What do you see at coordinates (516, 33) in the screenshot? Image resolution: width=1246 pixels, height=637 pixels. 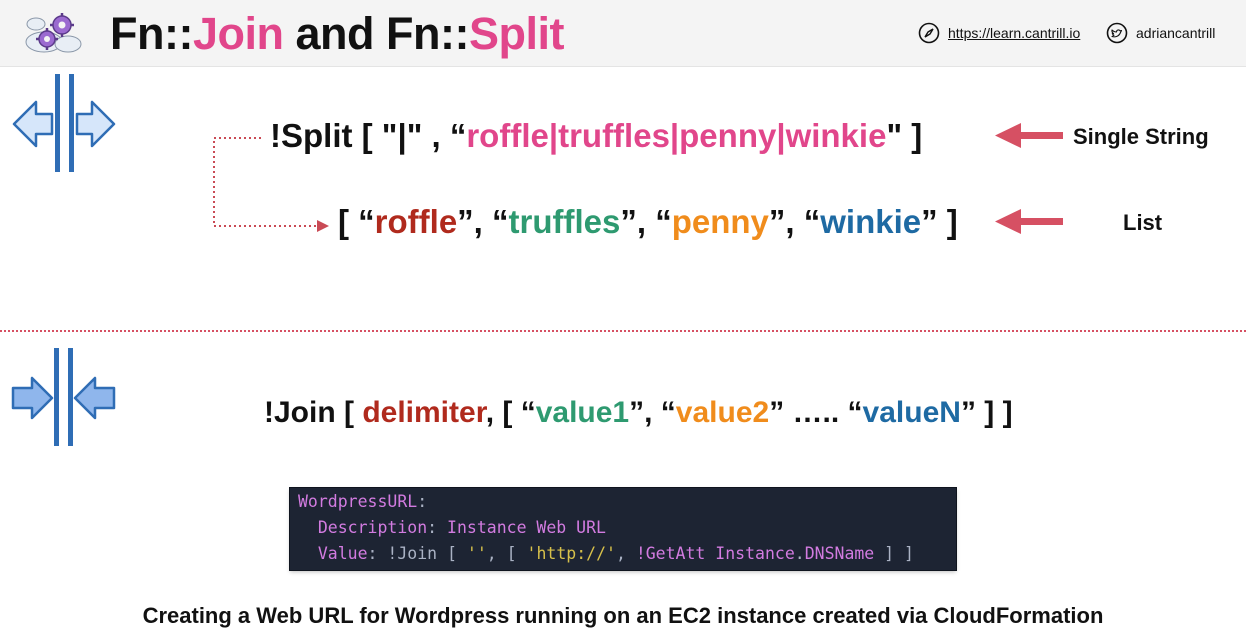 I see `title-split: Split` at bounding box center [516, 33].